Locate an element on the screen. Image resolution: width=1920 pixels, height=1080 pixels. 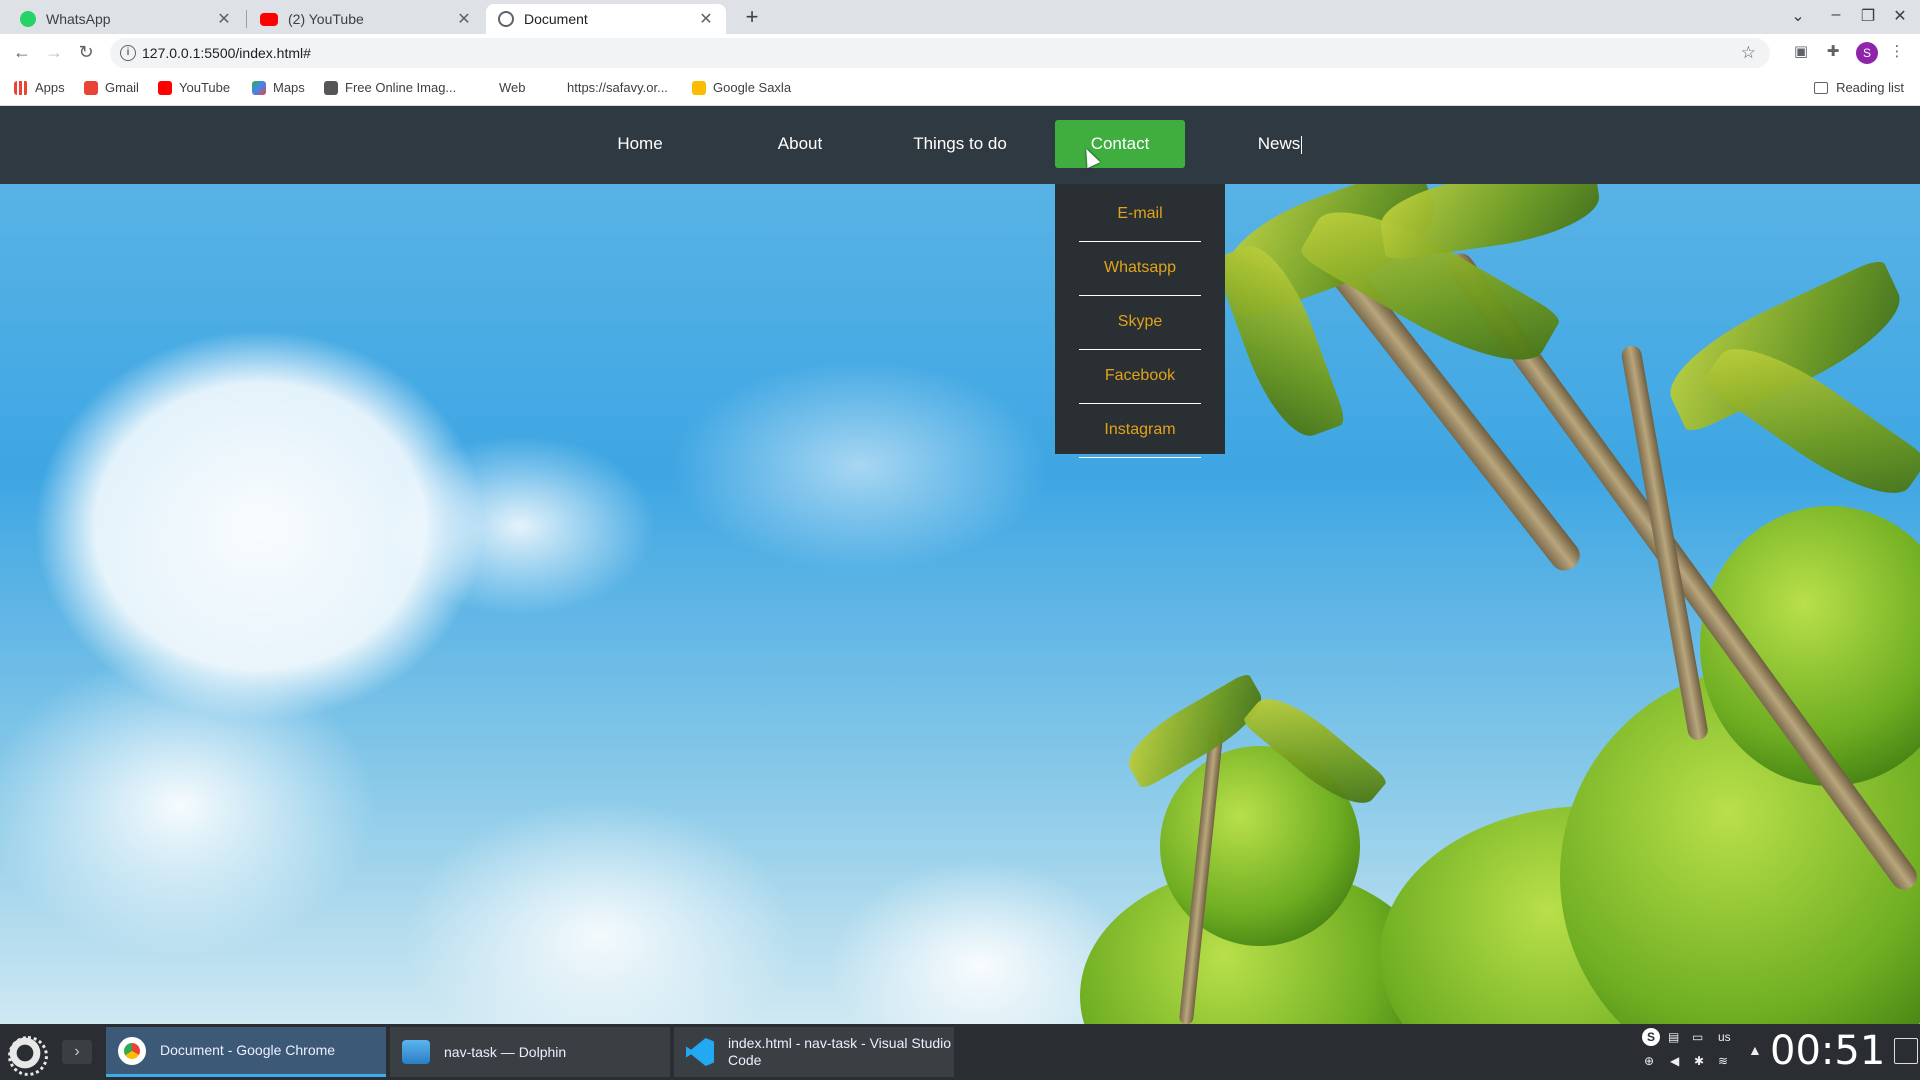
extensions-icon: ✚ is located at coordinates (1833, 51).